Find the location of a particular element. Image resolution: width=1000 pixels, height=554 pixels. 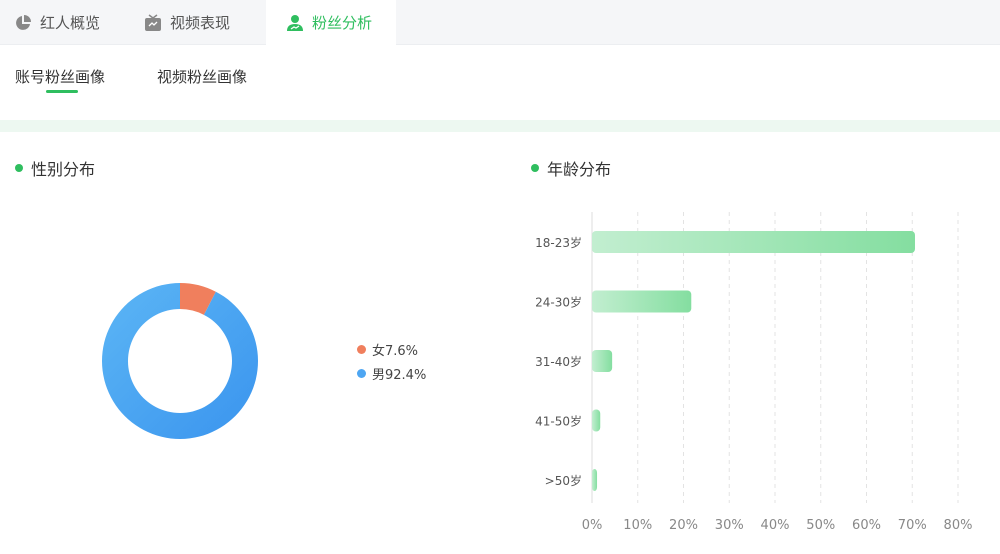

title-text: 年龄分布 is located at coordinates (579, 169).